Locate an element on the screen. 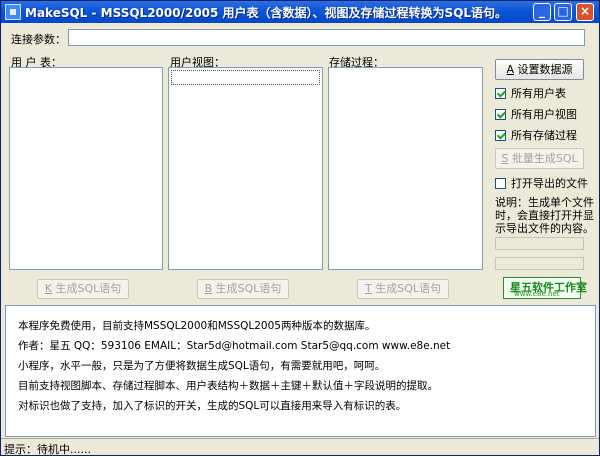  shortcut-key: A is located at coordinates (510, 69).